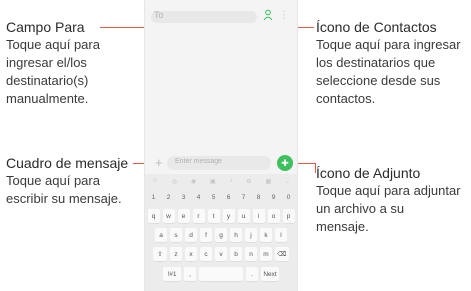 Image resolution: width=471 pixels, height=291 pixels. I want to click on key: o, so click(273, 216).